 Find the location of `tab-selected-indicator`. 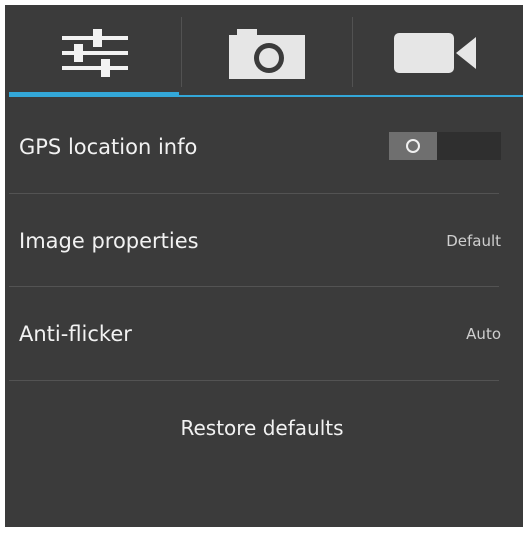

tab-selected-indicator is located at coordinates (94, 94).